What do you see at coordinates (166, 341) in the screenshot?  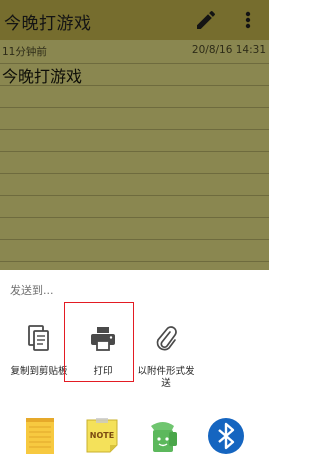 I see `paperclip-icon` at bounding box center [166, 341].